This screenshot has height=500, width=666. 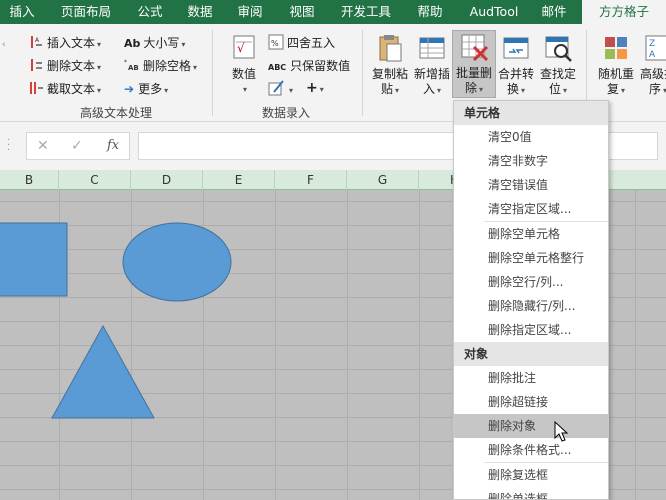 What do you see at coordinates (86, 12) in the screenshot?
I see `tab-page-layout: 页面布局` at bounding box center [86, 12].